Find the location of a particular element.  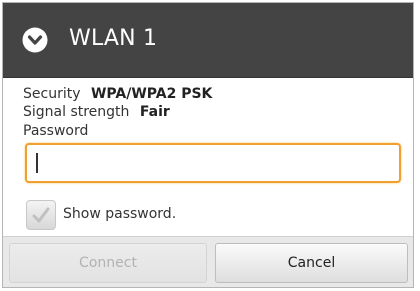

checkmark-icon is located at coordinates (41, 215).